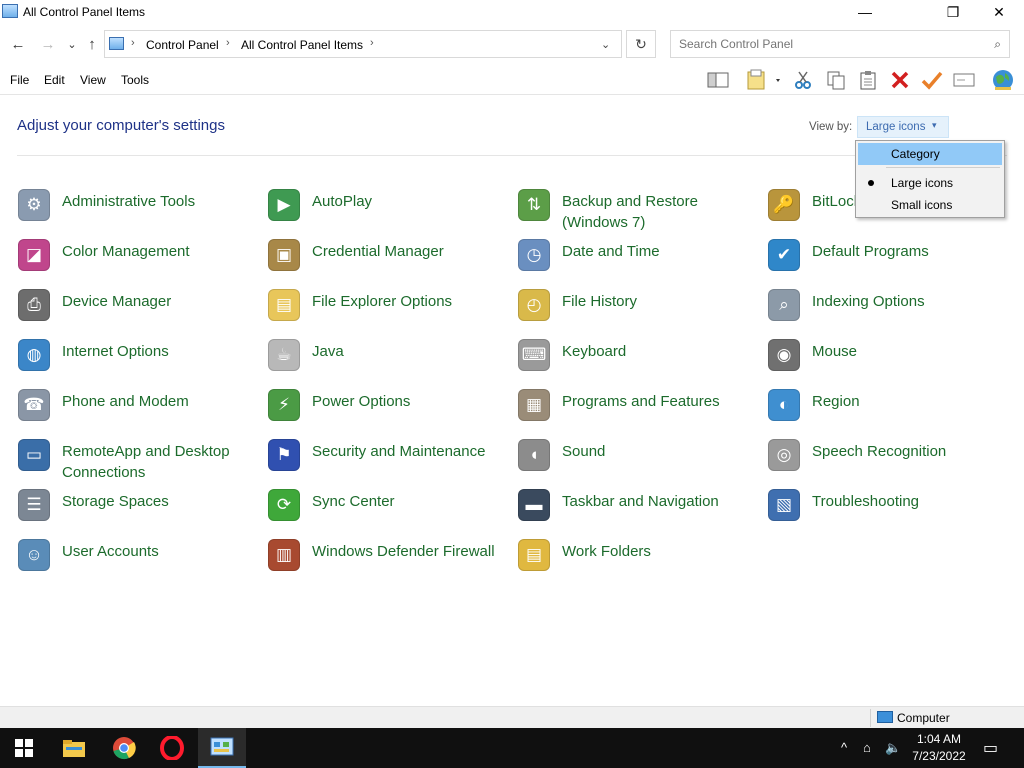  I want to click on file-explorer-icon, so click(74, 748).